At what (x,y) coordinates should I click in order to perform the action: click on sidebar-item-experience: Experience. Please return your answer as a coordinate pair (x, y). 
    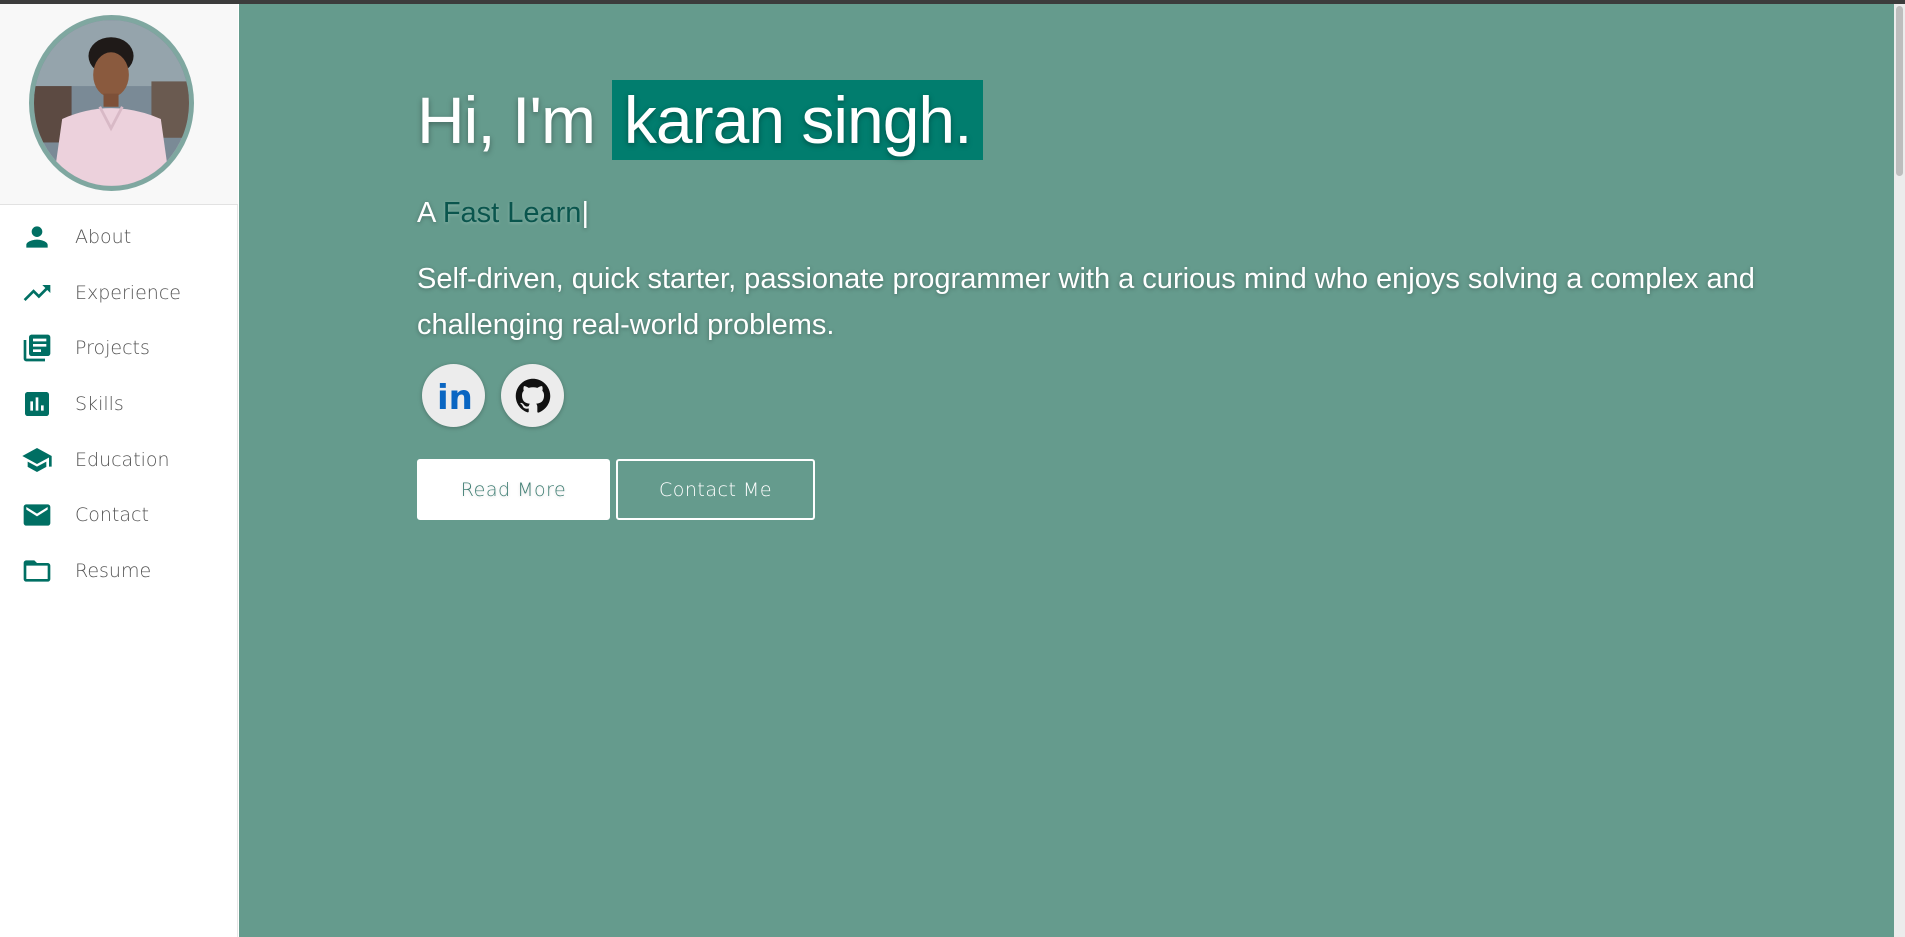
    Looking at the image, I should click on (118, 293).